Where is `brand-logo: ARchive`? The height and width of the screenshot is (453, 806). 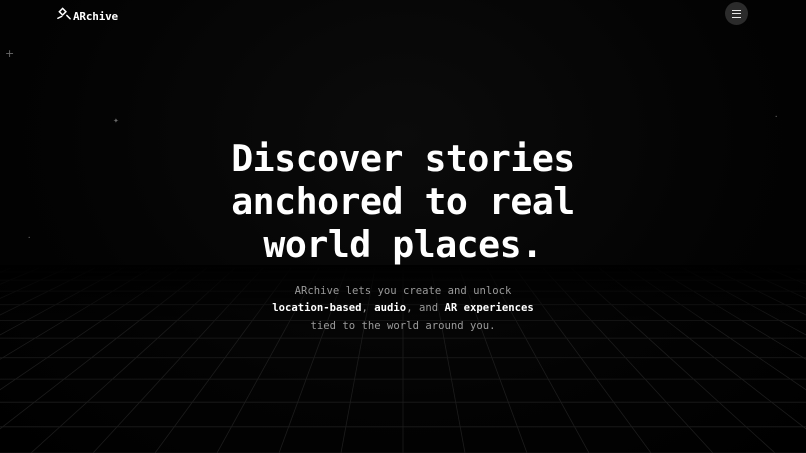 brand-logo: ARchive is located at coordinates (87, 14).